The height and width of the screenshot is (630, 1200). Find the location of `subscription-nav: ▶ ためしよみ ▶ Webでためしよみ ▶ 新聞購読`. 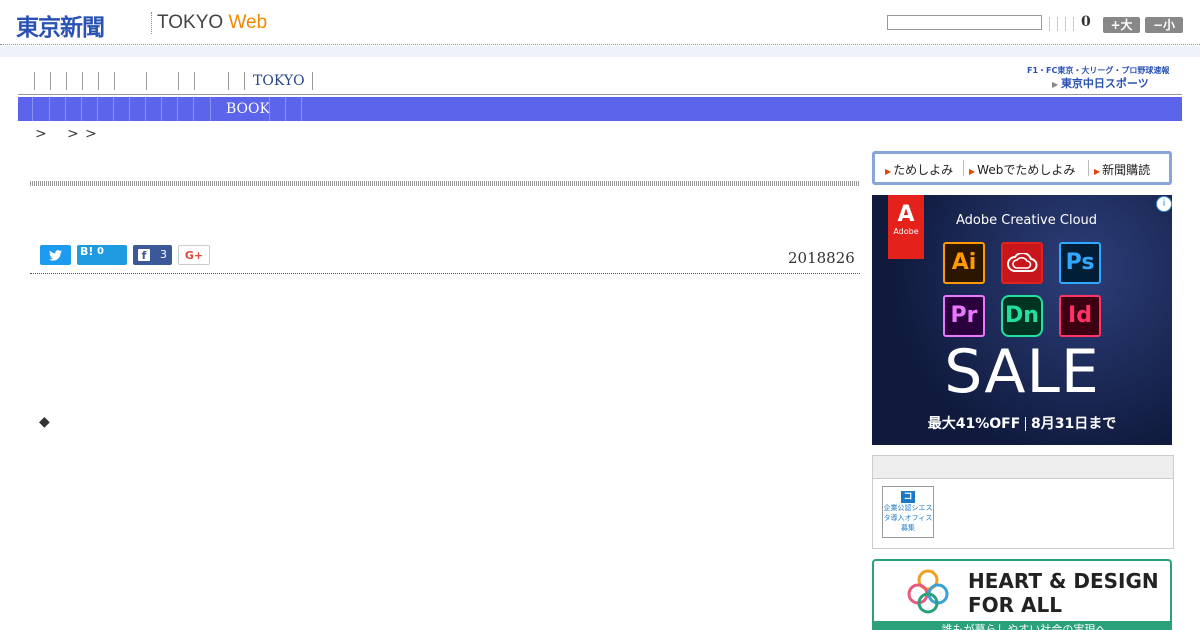

subscription-nav: ▶ ためしよみ ▶ Webでためしよみ ▶ 新聞購読 is located at coordinates (1022, 168).